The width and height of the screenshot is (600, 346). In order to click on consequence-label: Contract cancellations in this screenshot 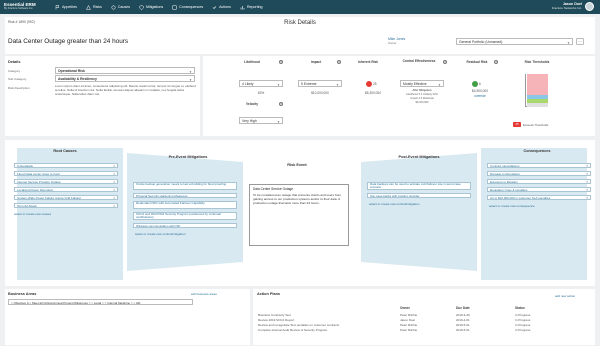, I will do `click(505, 166)`.